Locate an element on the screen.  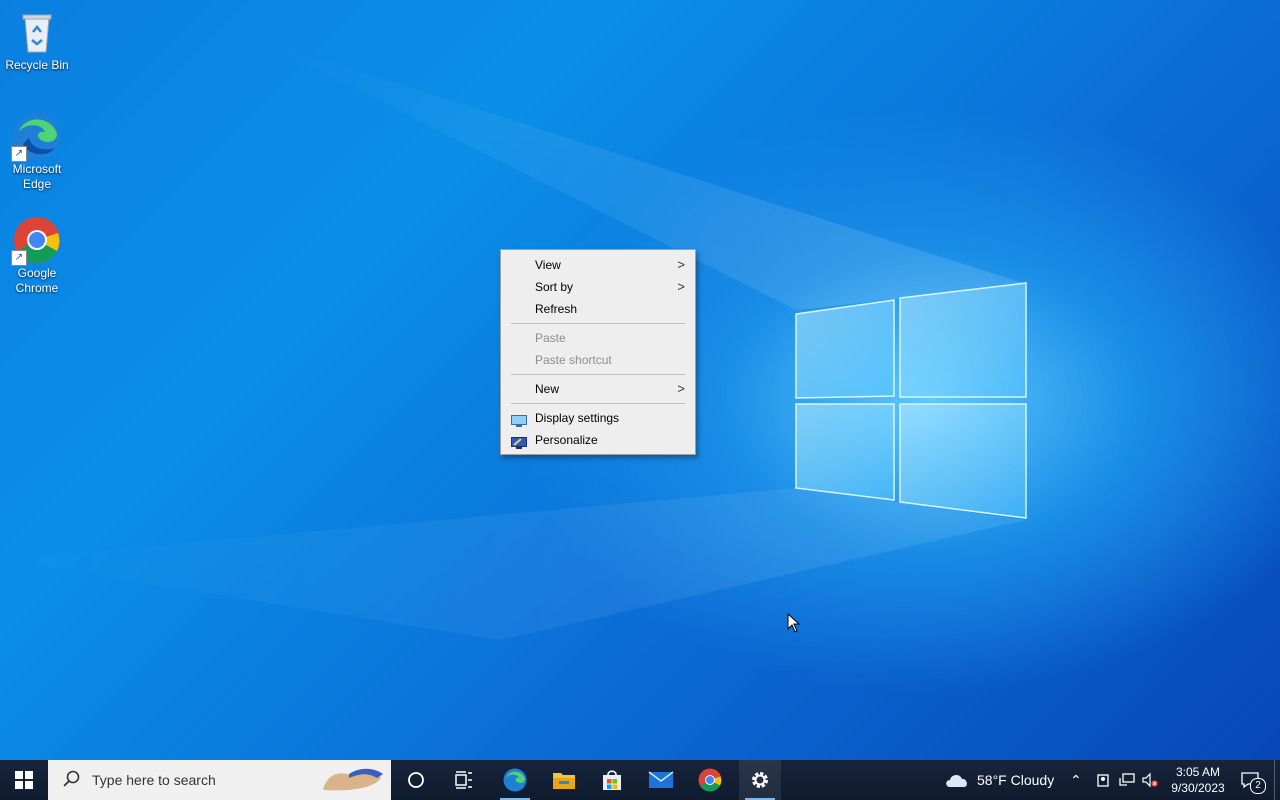
meet-now-icon is located at coordinates (1103, 780).